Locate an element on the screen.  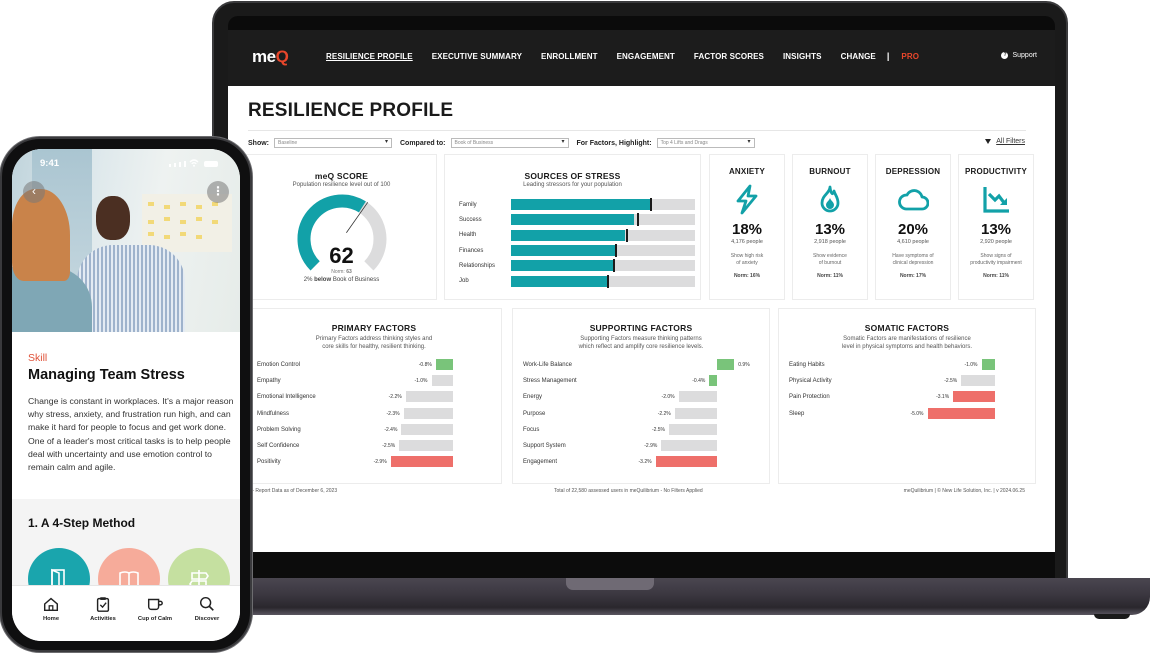
tab-activities: Activities is located at coordinates (103, 608).